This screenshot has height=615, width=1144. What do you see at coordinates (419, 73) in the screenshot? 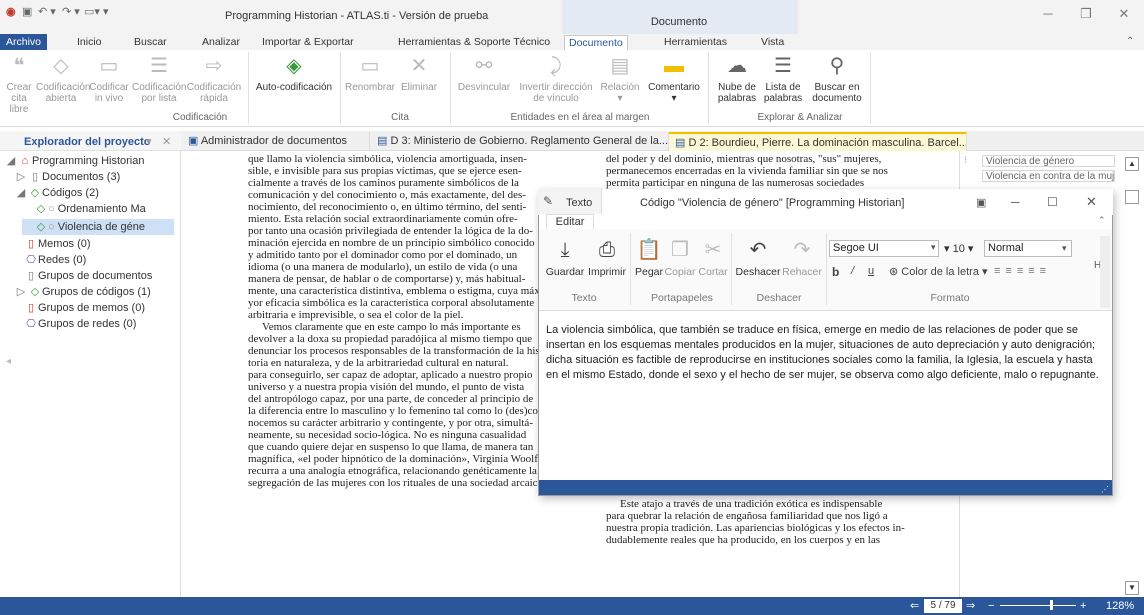
I see `eliminar-button: ✕ Eliminar` at bounding box center [419, 73].